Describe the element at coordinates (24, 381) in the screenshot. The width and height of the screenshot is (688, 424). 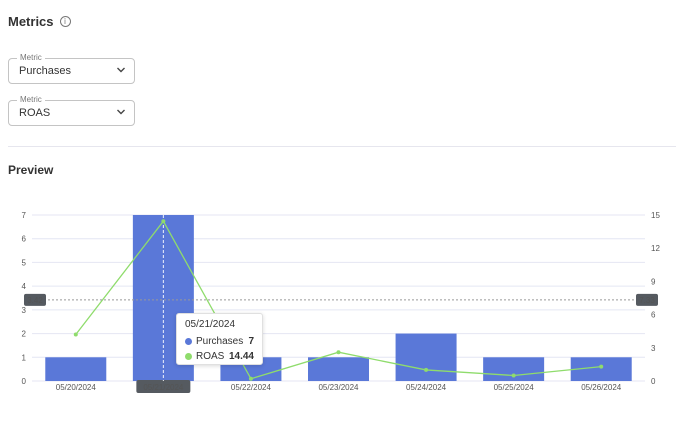
I see `y-left-tick-label: 0` at that location.